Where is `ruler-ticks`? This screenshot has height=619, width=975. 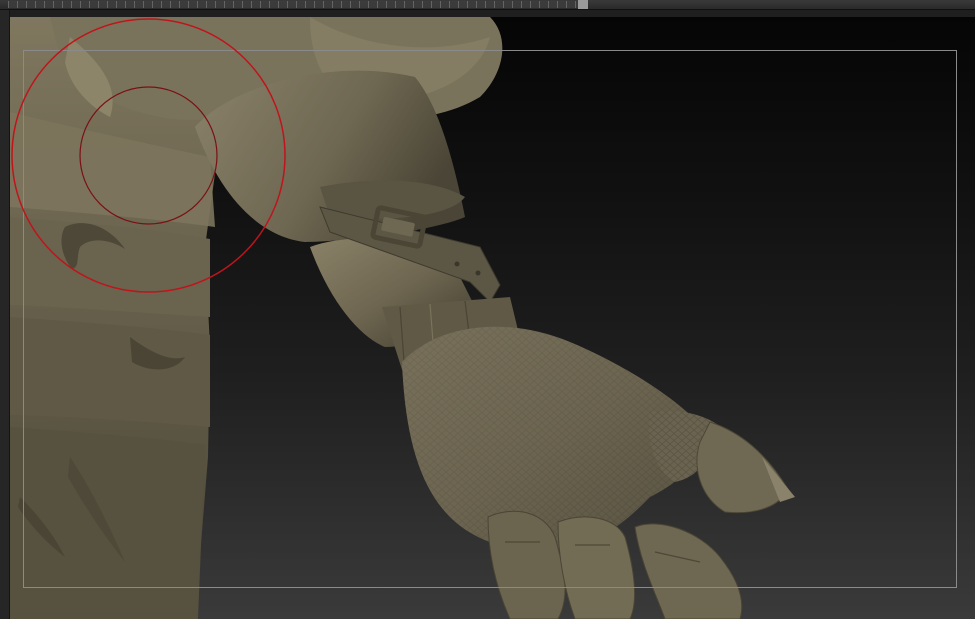
ruler-ticks is located at coordinates (293, 4).